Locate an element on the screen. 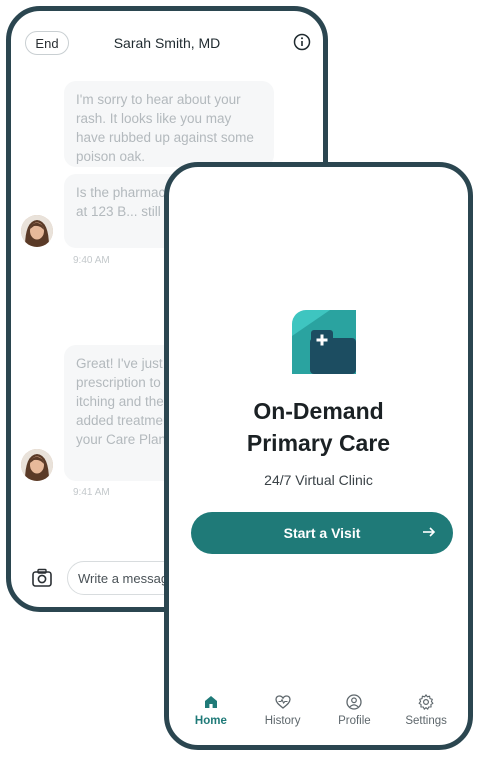 The width and height of the screenshot is (479, 759). tab-profile: Profile is located at coordinates (354, 705).